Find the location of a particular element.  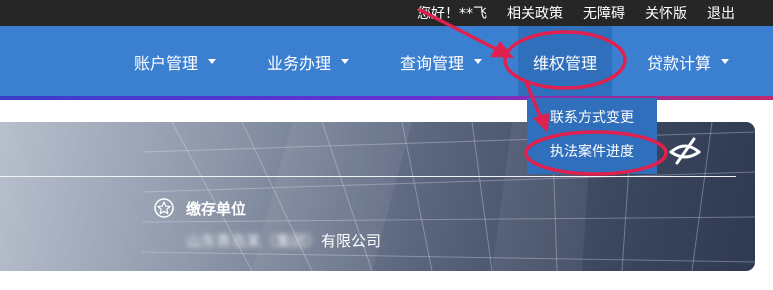

nav-gradient-divider is located at coordinates (386, 98).